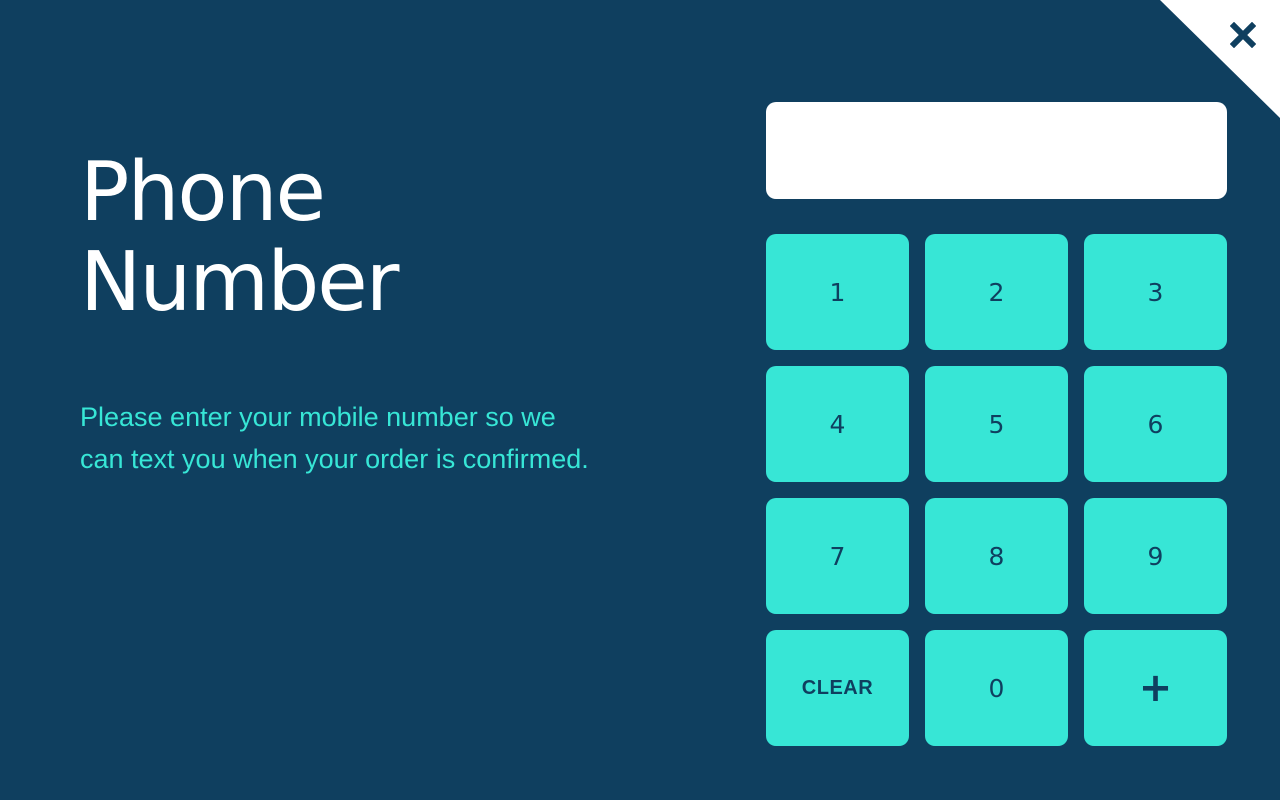 This screenshot has width=1280, height=800. I want to click on key-1: 1, so click(837, 292).